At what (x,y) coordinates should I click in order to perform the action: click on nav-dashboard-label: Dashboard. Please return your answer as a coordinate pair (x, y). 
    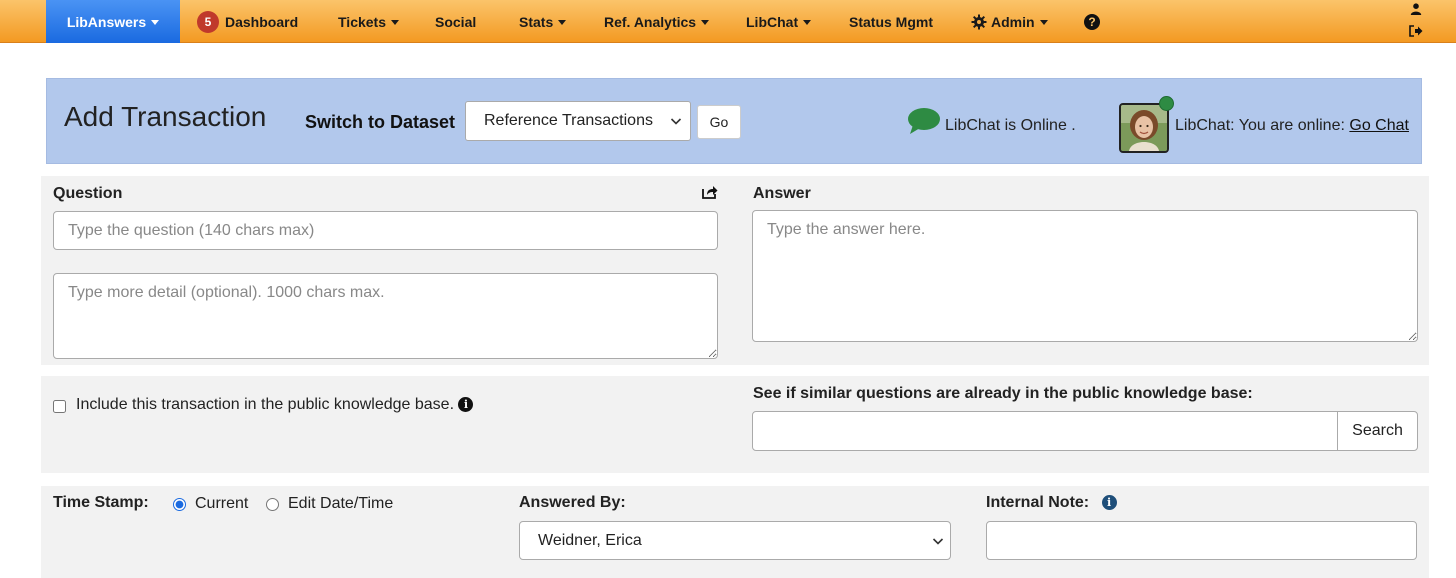
    Looking at the image, I should click on (262, 21).